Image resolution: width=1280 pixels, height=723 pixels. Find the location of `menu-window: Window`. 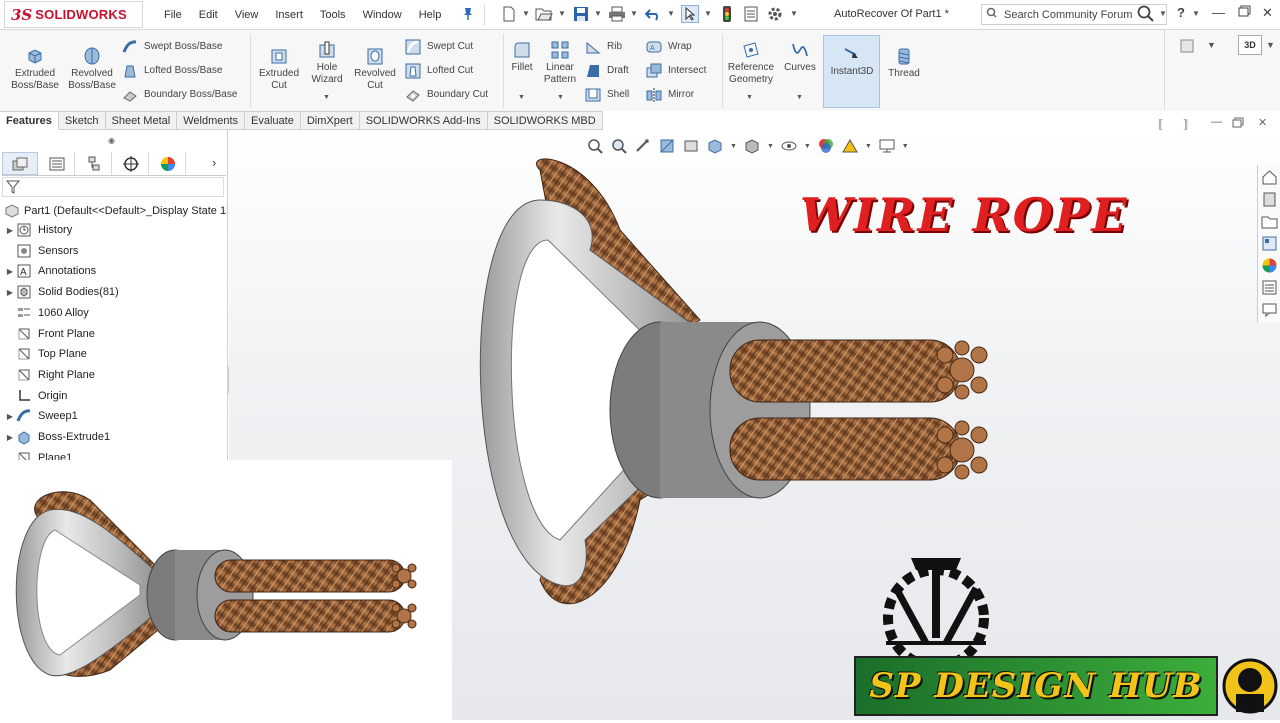

menu-window: Window is located at coordinates (382, 15).